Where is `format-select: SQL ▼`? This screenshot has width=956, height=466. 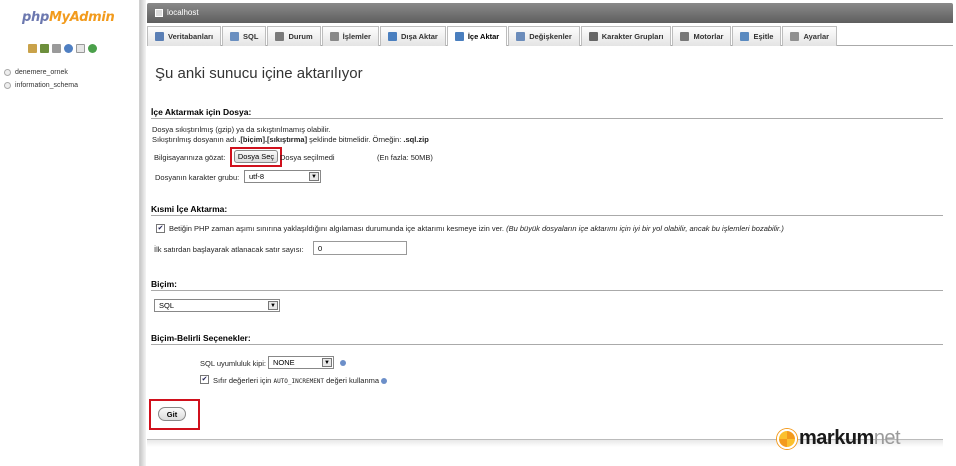 format-select: SQL ▼ is located at coordinates (217, 305).